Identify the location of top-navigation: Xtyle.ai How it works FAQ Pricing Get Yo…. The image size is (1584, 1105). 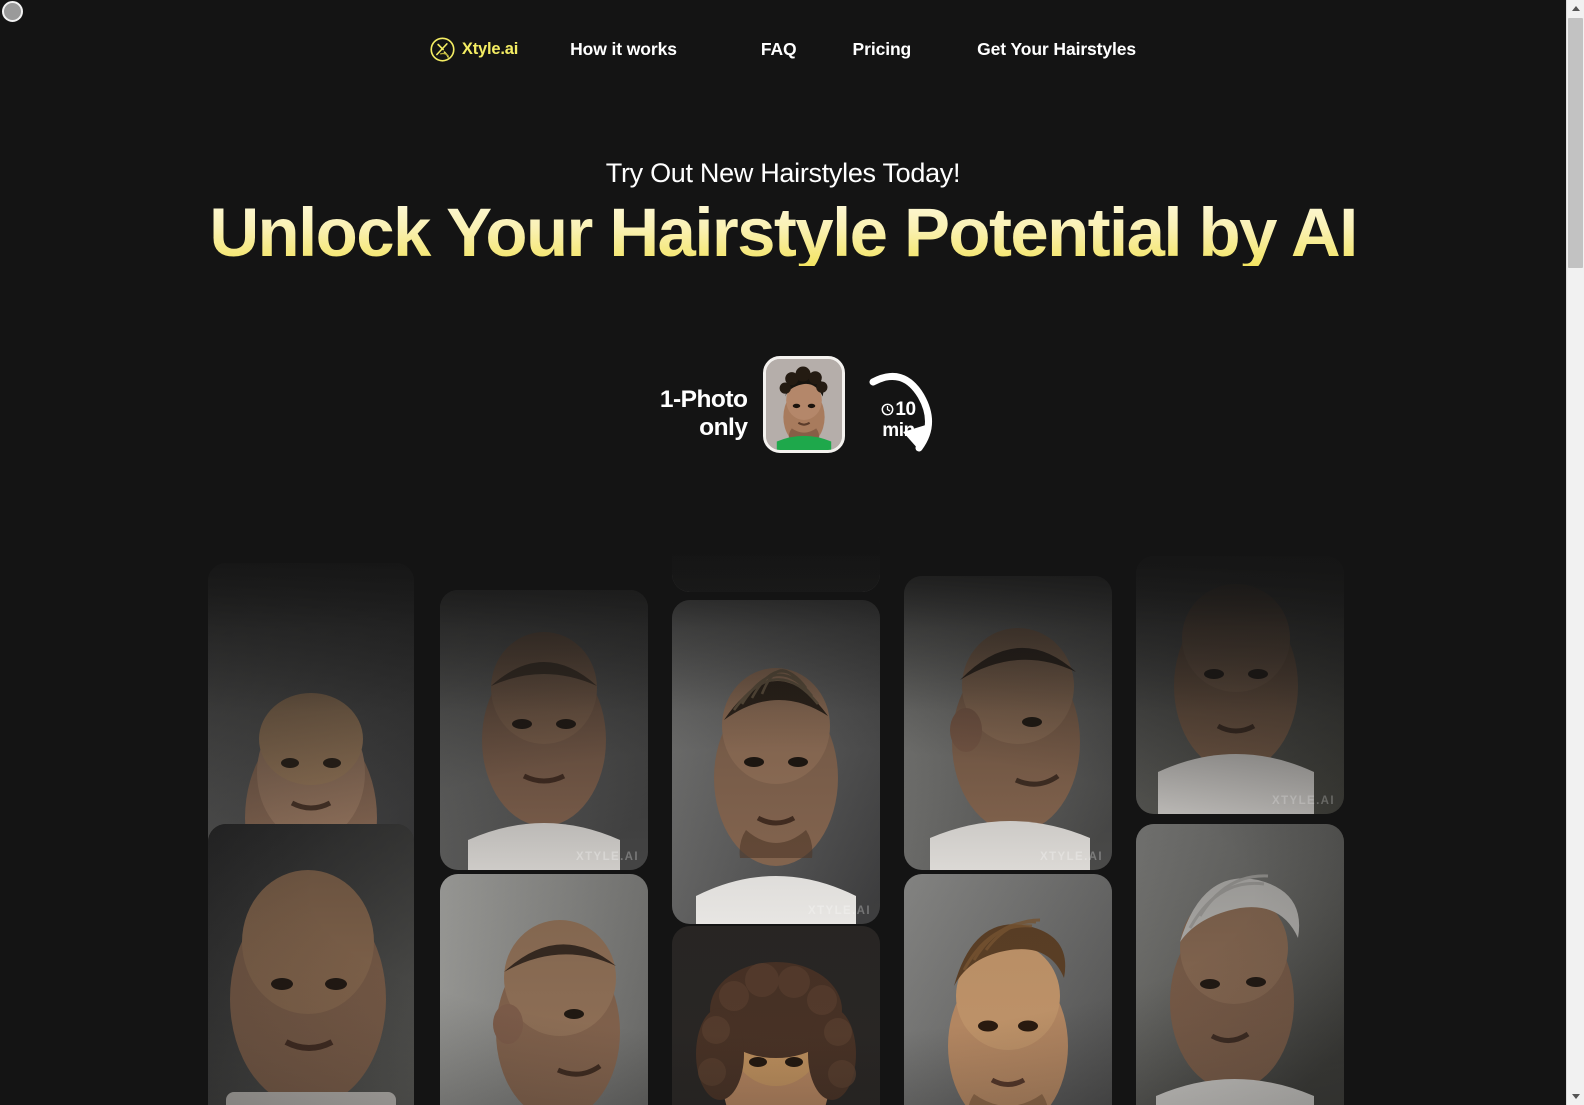
(783, 49).